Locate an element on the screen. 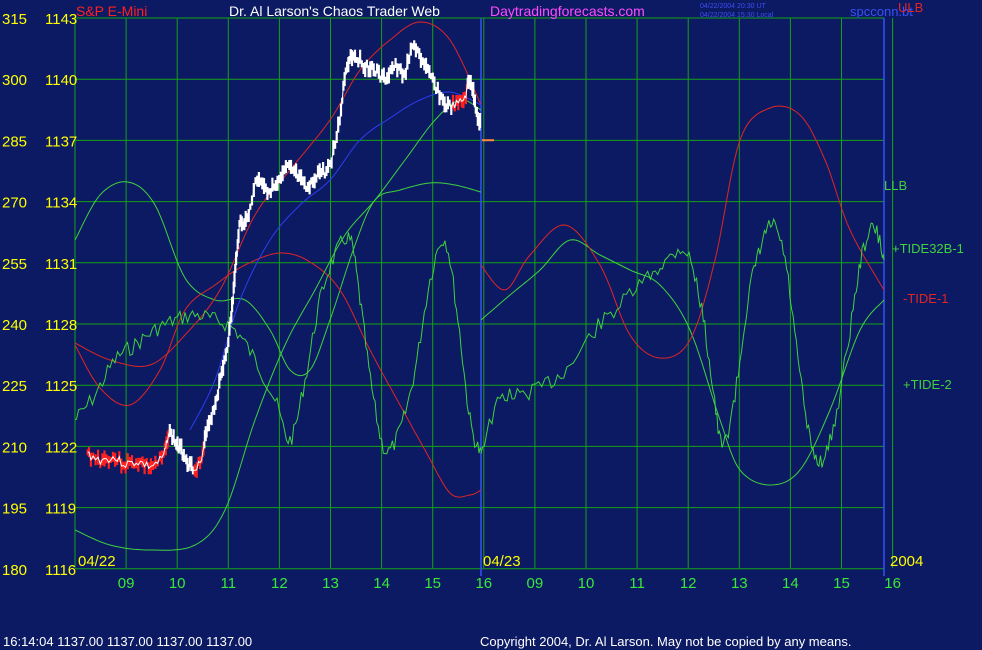 The width and height of the screenshot is (982, 650). date-label-start: 04/22 is located at coordinates (97, 561).